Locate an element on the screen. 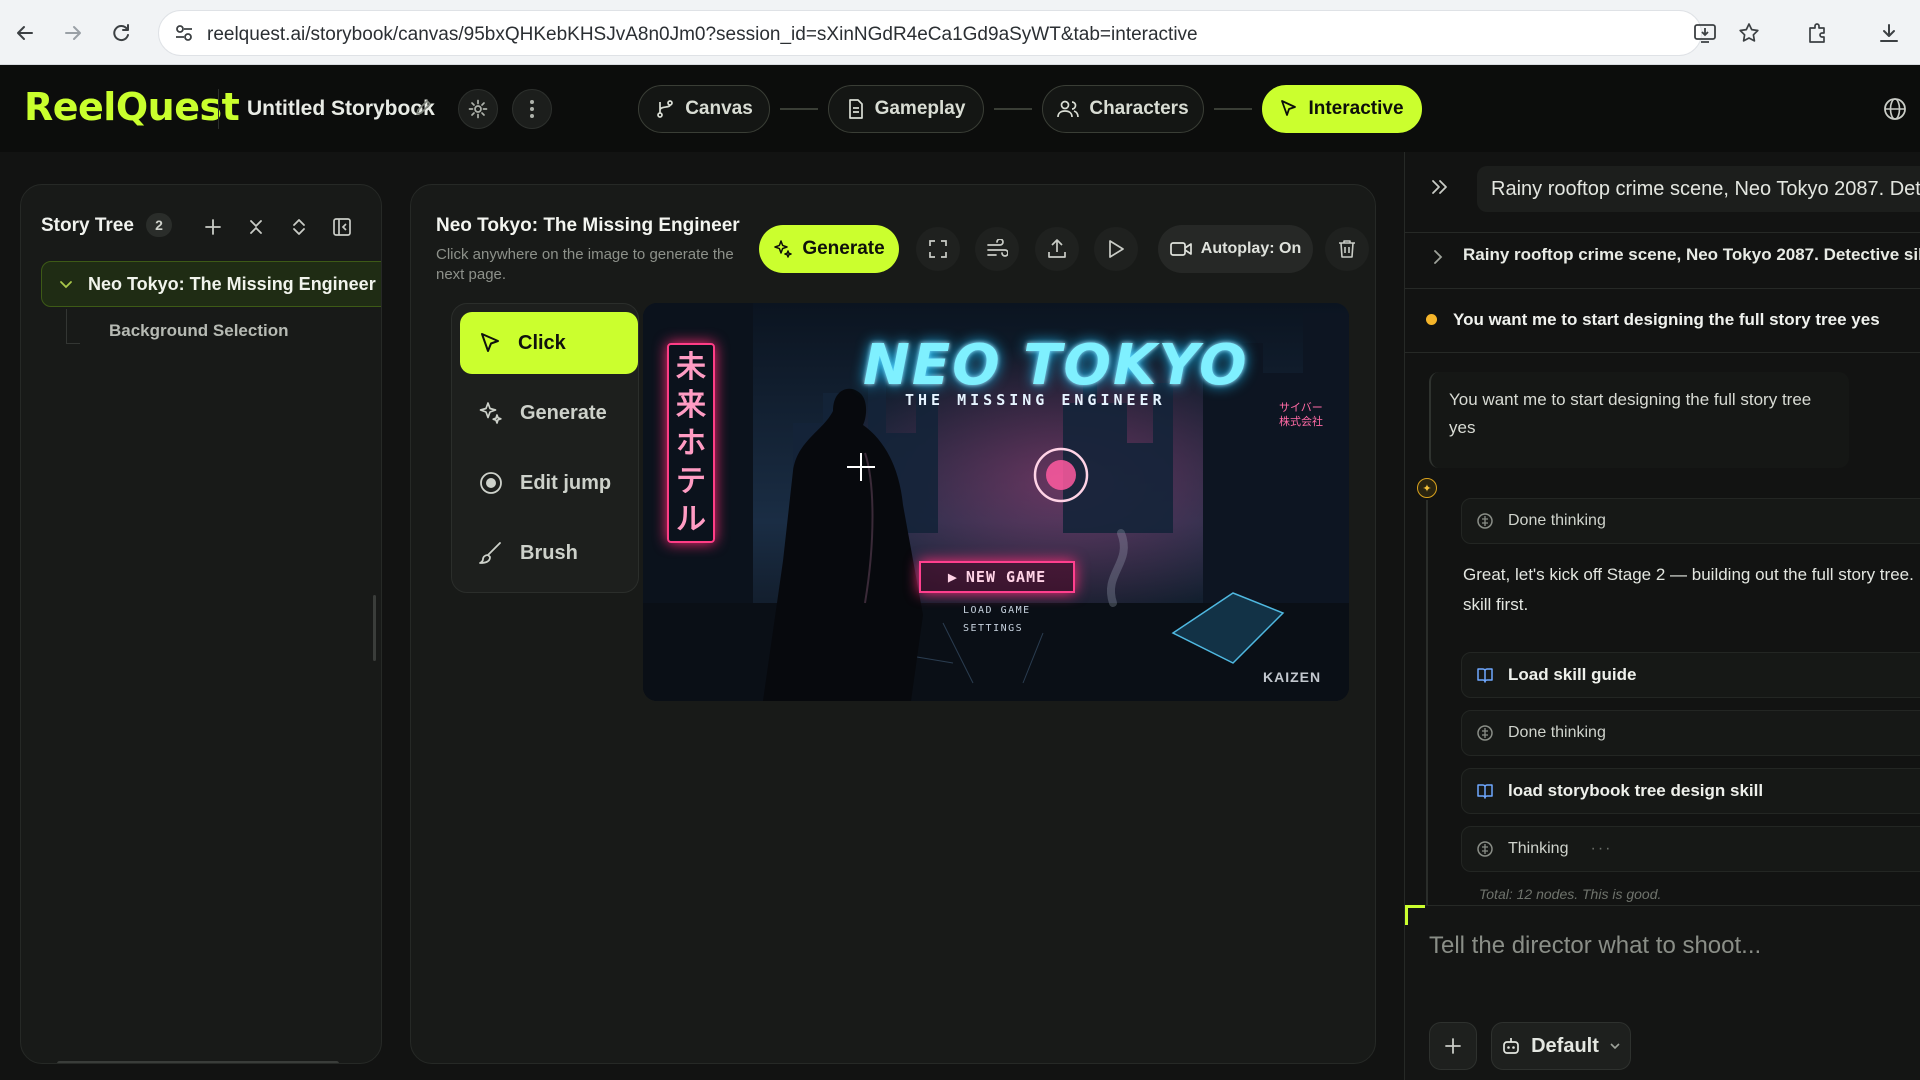  settings-button is located at coordinates (478, 109).